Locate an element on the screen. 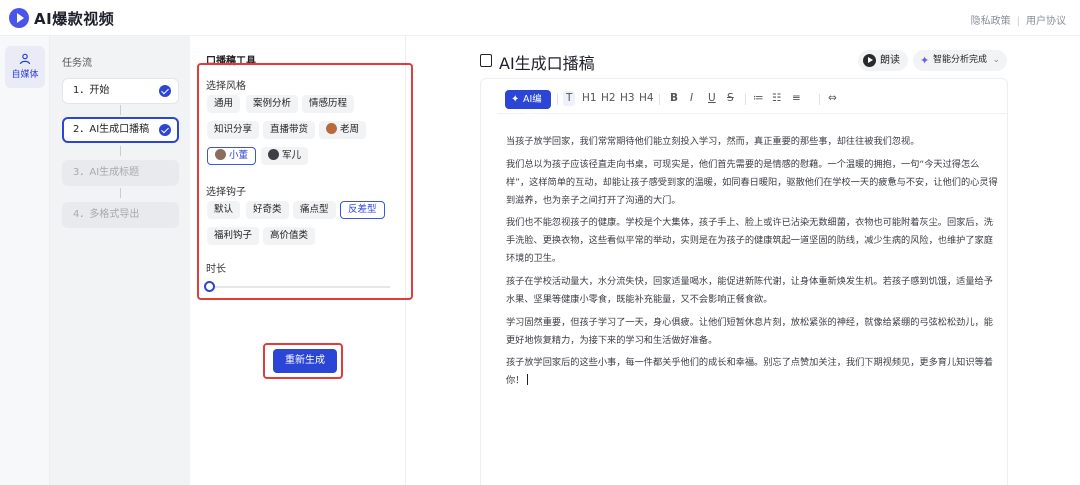  analysis-status-dropdown: ✦ 智能分析完成 ⌄ is located at coordinates (960, 60).